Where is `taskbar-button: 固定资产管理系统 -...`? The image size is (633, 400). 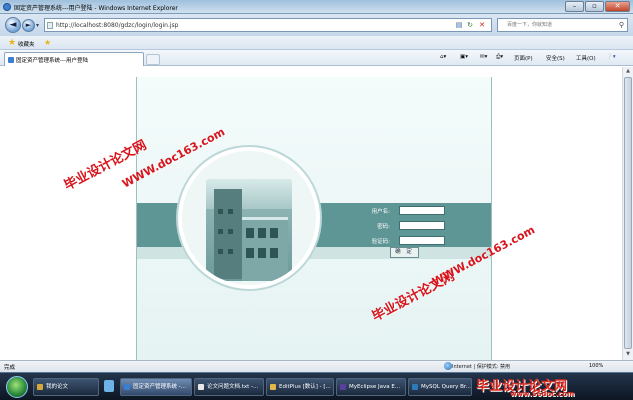
taskbar-button: 固定资产管理系统 -... is located at coordinates (156, 387).